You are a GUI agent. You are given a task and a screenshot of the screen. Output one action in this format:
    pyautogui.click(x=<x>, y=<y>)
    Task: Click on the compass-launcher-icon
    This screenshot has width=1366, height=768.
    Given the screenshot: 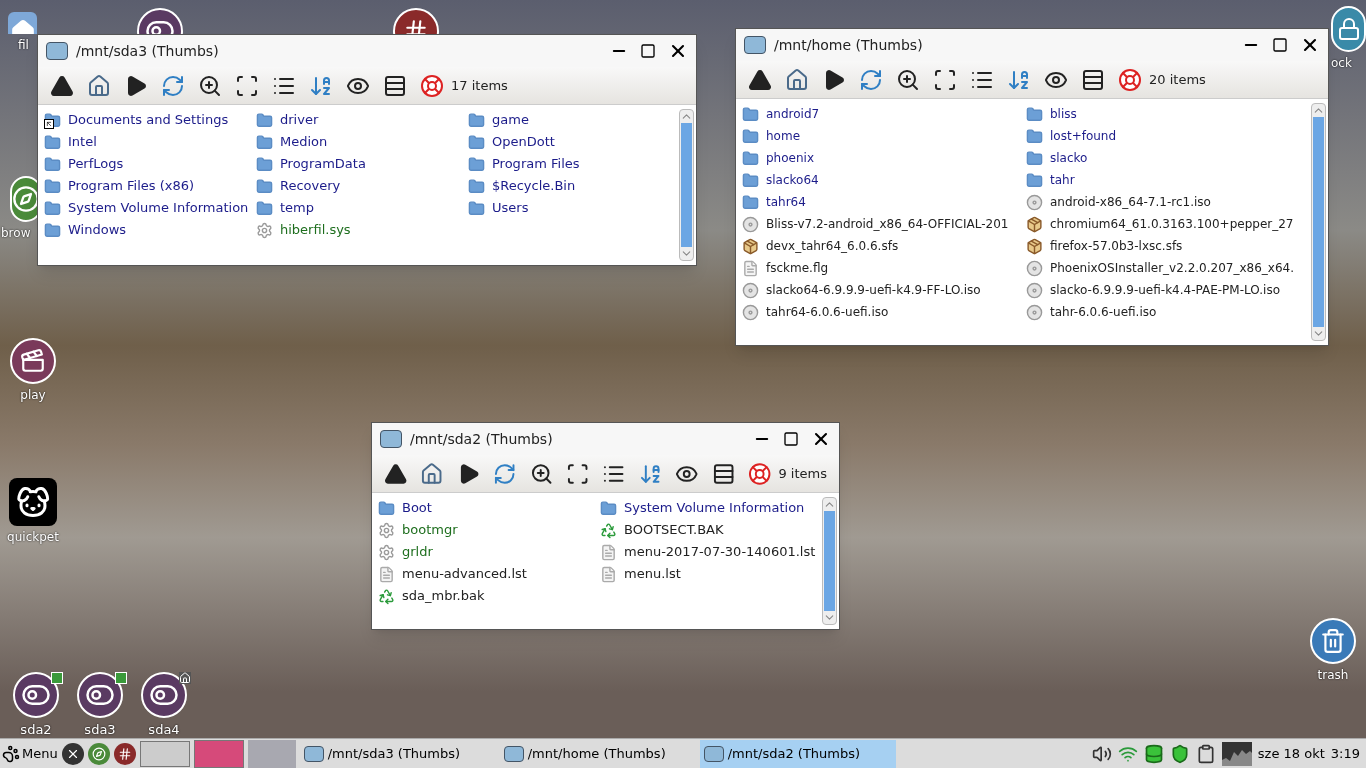 What is the action you would take?
    pyautogui.click(x=98, y=753)
    